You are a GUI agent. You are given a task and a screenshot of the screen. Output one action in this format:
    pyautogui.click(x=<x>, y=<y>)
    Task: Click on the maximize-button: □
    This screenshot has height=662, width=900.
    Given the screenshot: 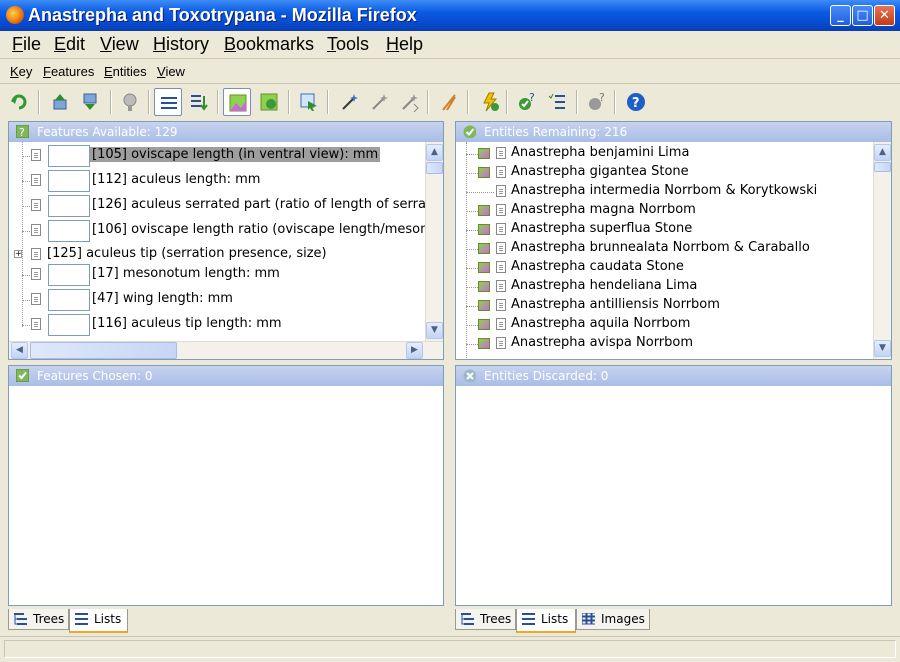 What is the action you would take?
    pyautogui.click(x=862, y=15)
    